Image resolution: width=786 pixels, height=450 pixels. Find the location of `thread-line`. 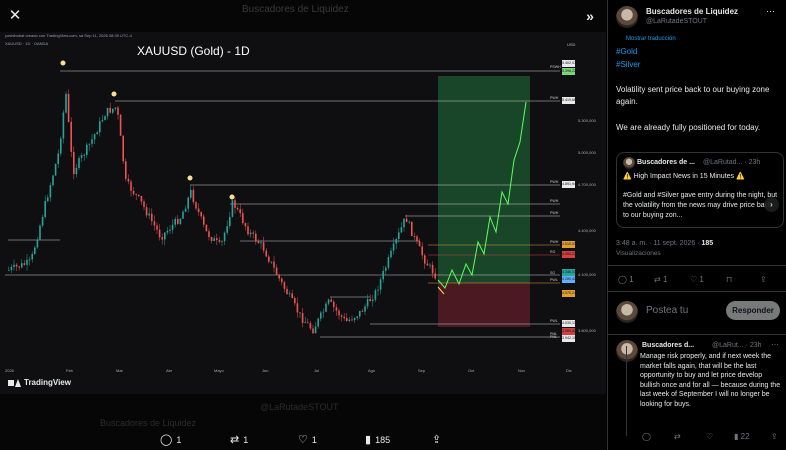

thread-line is located at coordinates (626, 391).